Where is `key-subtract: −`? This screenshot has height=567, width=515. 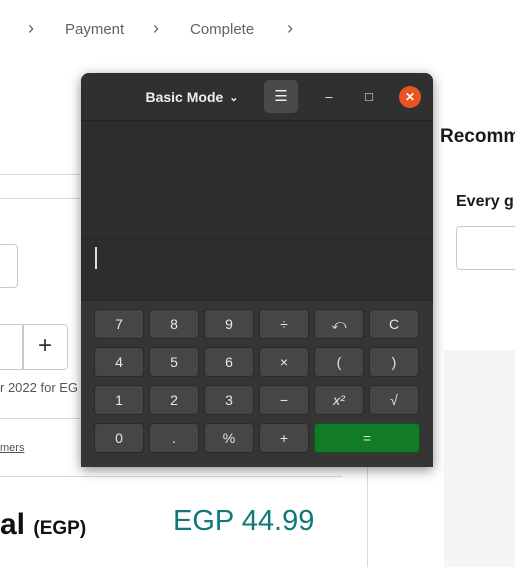
key-subtract: − is located at coordinates (284, 400).